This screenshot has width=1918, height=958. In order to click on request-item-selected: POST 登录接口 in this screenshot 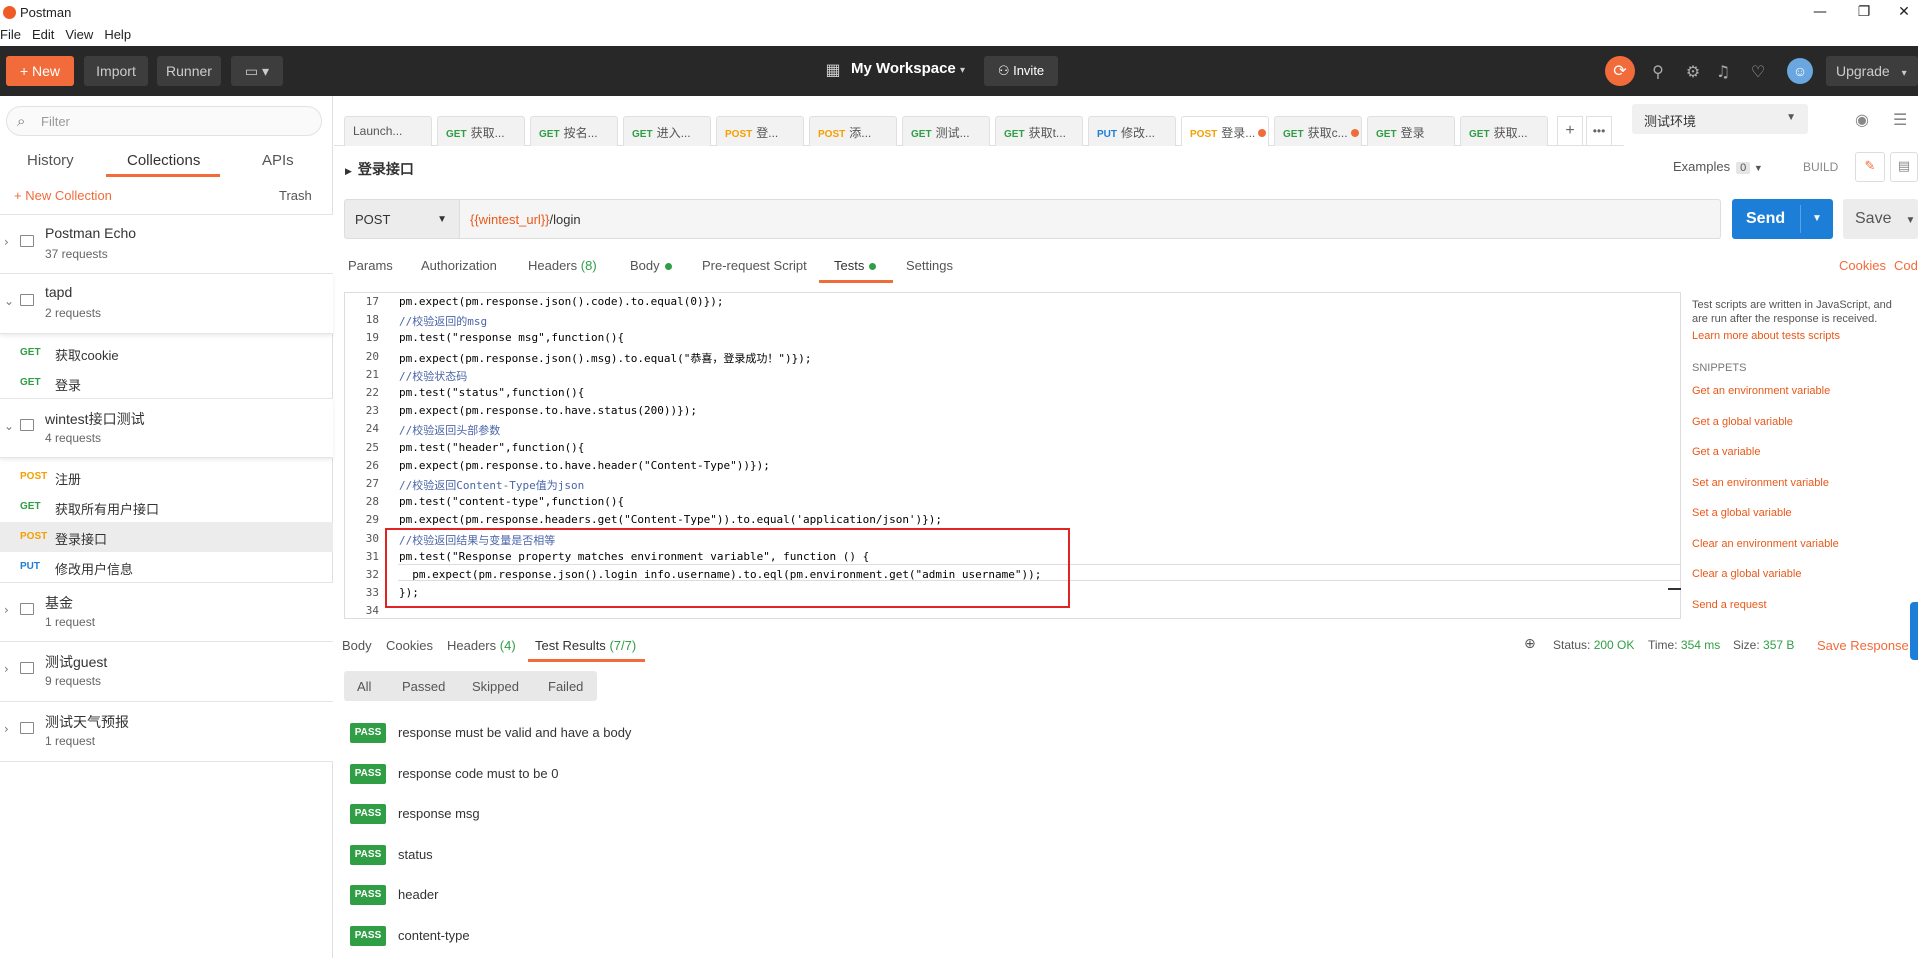, I will do `click(166, 537)`.